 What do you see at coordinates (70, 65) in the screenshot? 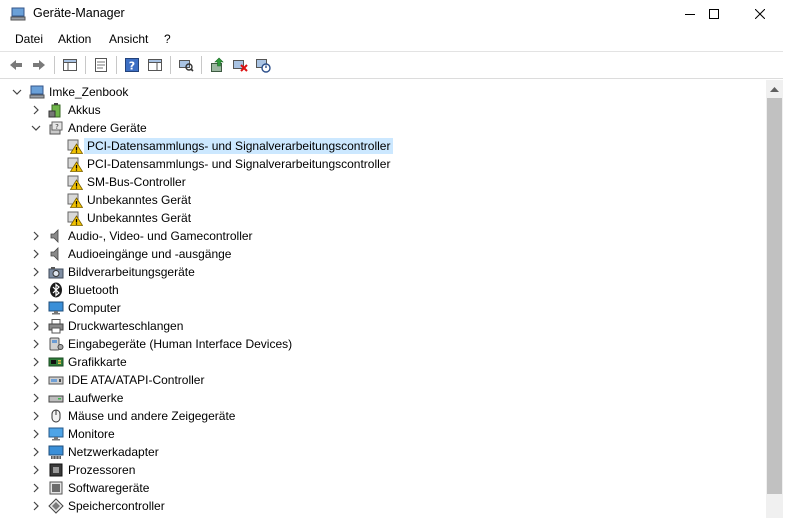
I see `show-hide-console-tree-button` at bounding box center [70, 65].